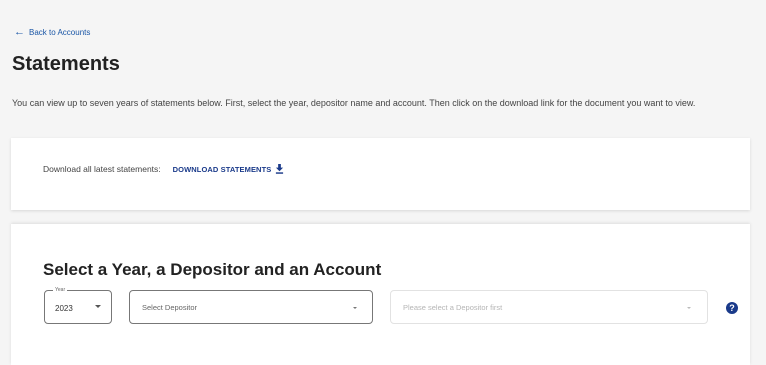 The image size is (766, 365). Describe the element at coordinates (60, 290) in the screenshot. I see `year-legend: Year` at that location.